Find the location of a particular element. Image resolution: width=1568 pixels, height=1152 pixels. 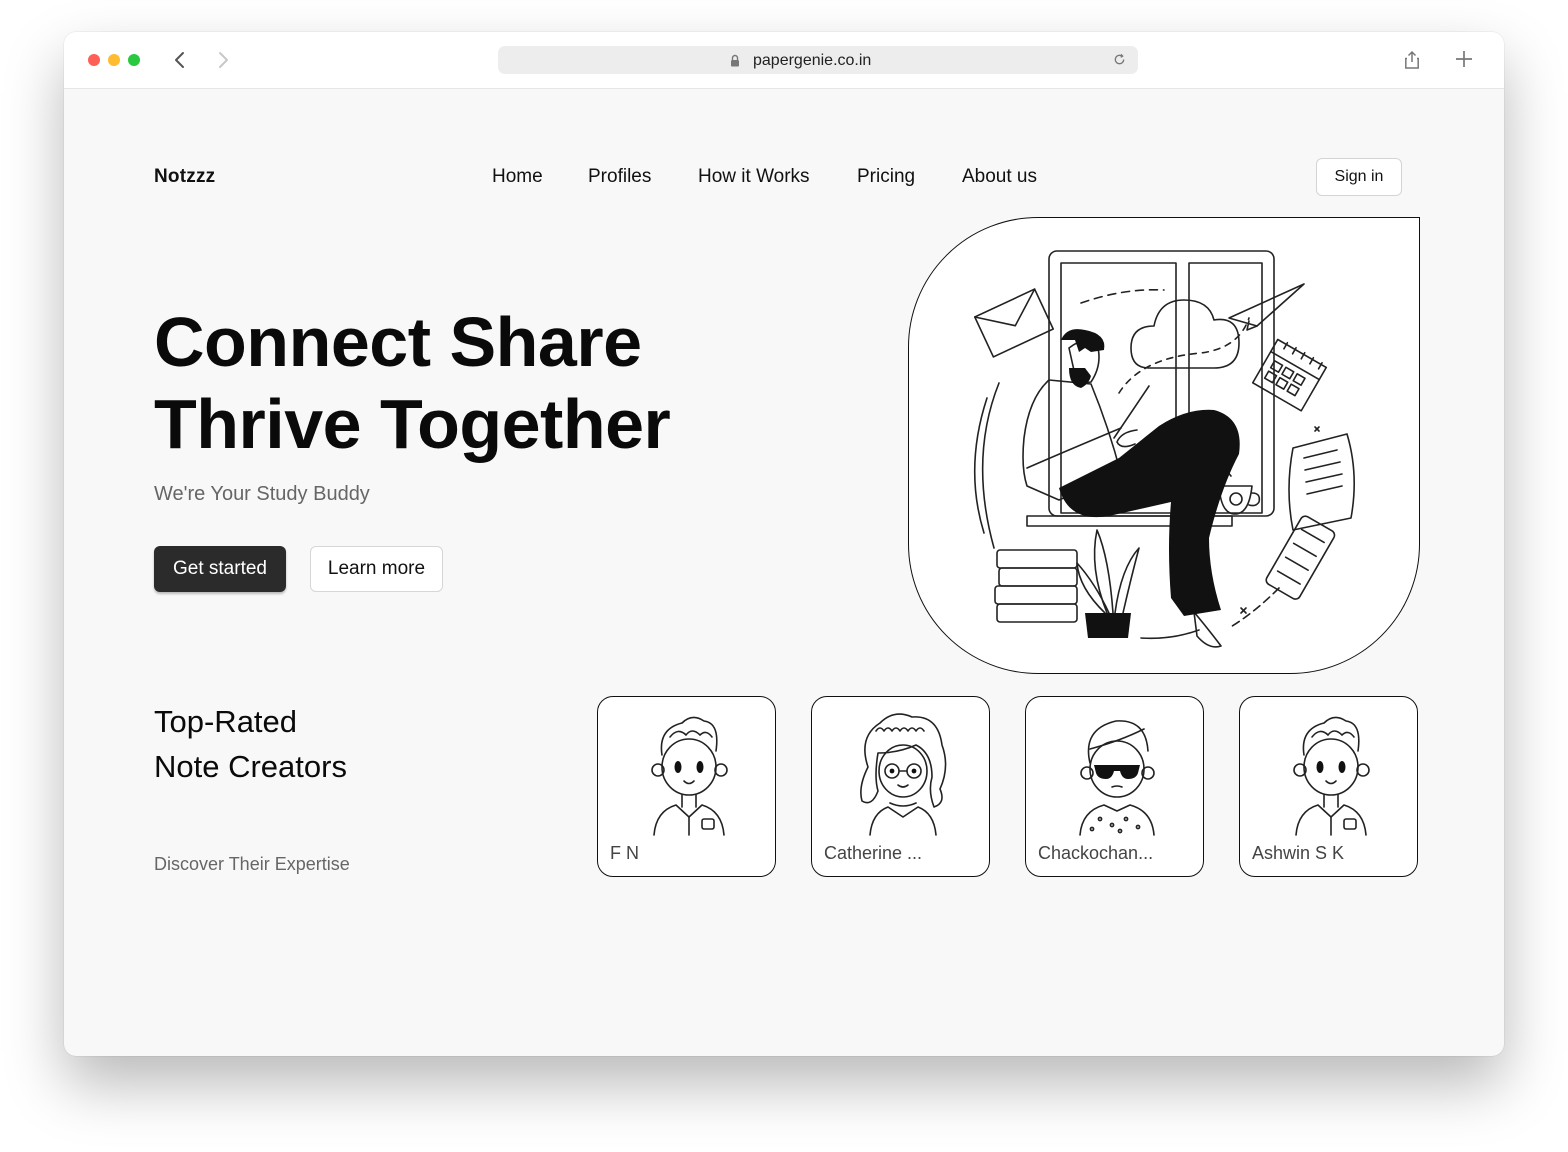

hero-subtitle: We're Your Study Buddy is located at coordinates (262, 494).